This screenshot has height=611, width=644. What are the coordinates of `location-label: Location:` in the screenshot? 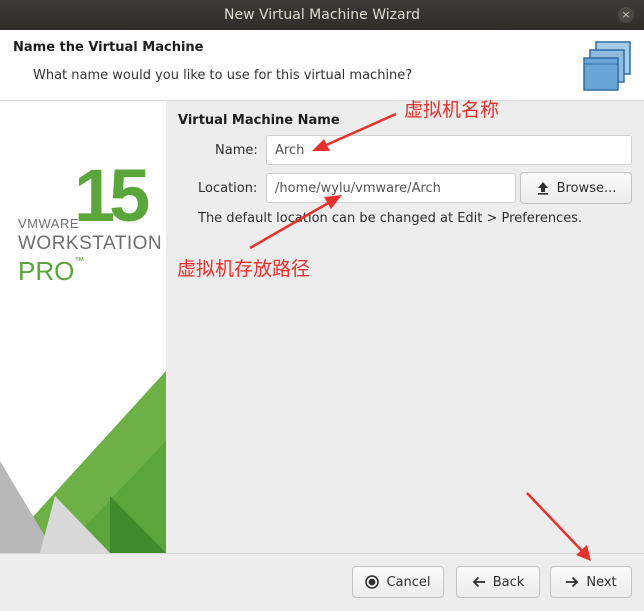 It's located at (228, 188).